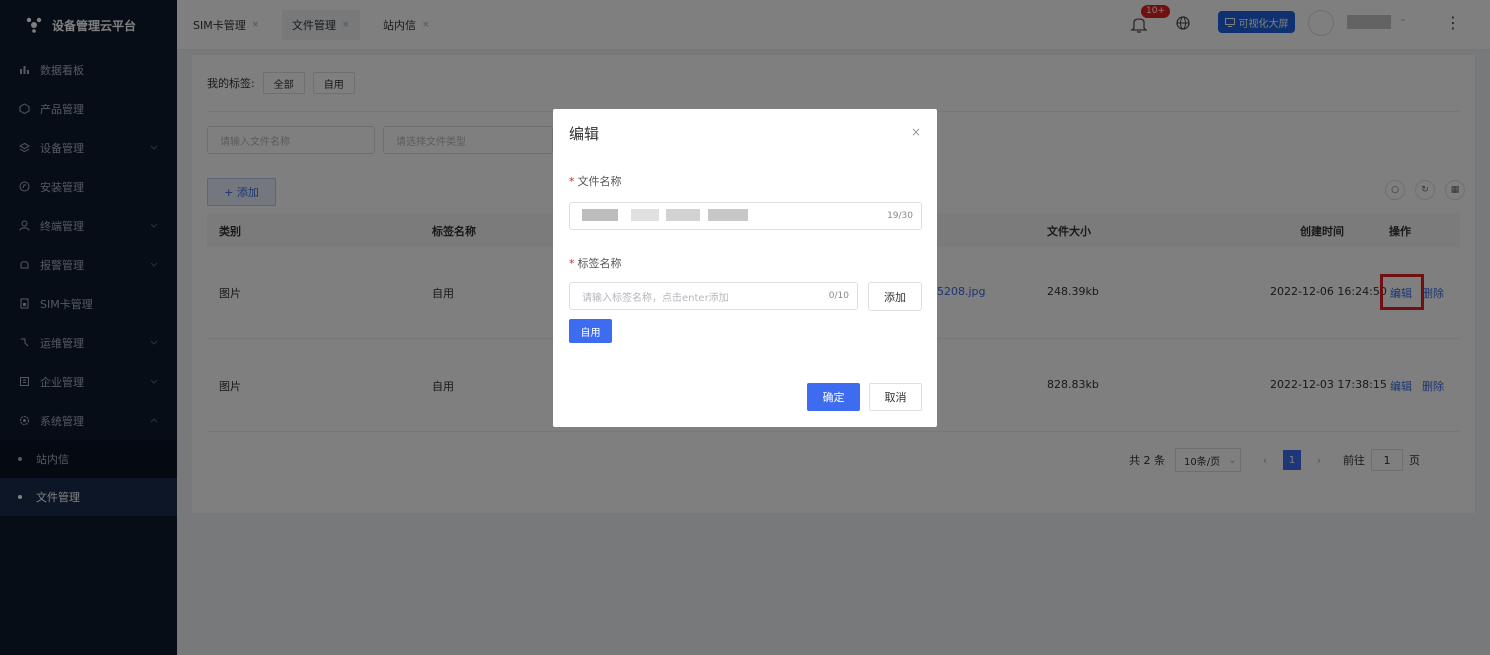 The height and width of the screenshot is (655, 1490). What do you see at coordinates (655, 298) in the screenshot?
I see `tag-placeholder: 请输入标签名称，点击enter添加` at bounding box center [655, 298].